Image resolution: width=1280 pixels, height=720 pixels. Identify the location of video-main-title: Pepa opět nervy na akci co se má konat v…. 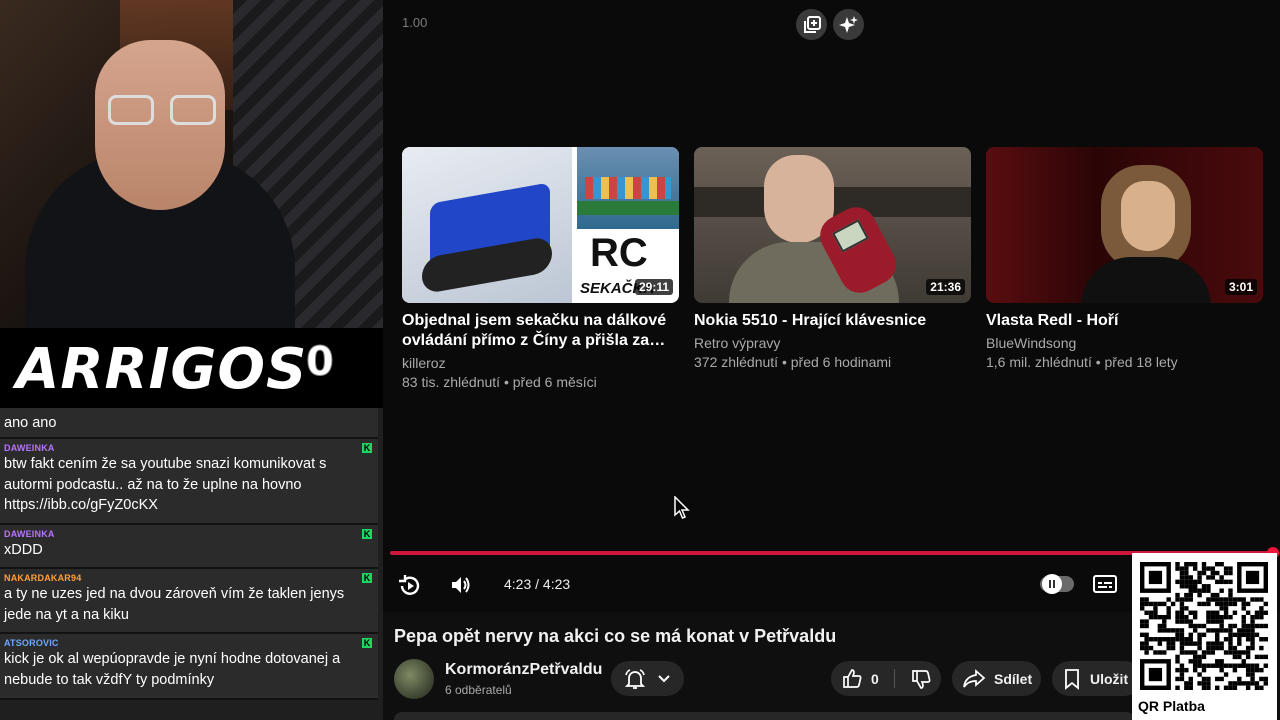
(615, 636).